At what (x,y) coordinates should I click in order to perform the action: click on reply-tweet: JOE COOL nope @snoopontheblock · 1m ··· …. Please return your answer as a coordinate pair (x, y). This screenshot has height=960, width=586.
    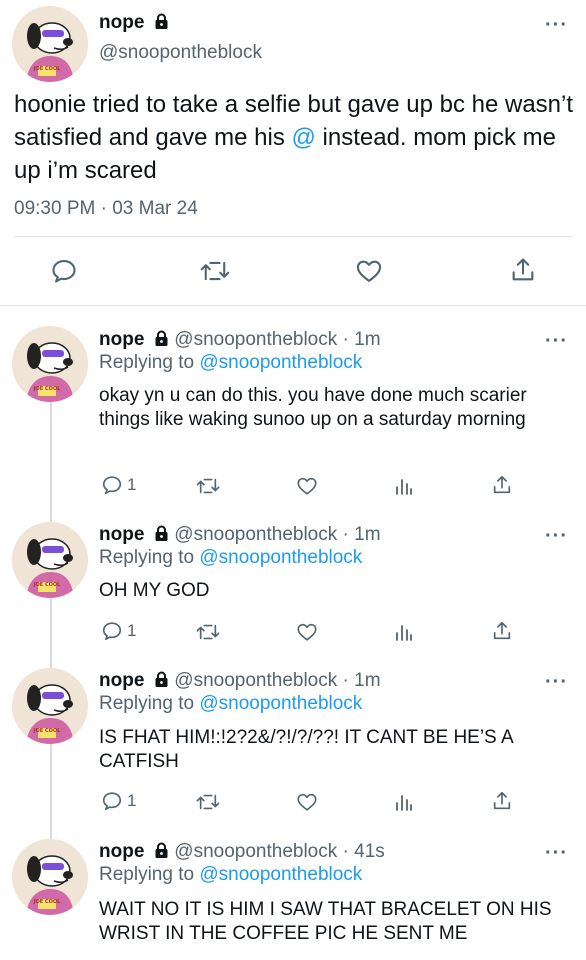
    Looking at the image, I should click on (293, 584).